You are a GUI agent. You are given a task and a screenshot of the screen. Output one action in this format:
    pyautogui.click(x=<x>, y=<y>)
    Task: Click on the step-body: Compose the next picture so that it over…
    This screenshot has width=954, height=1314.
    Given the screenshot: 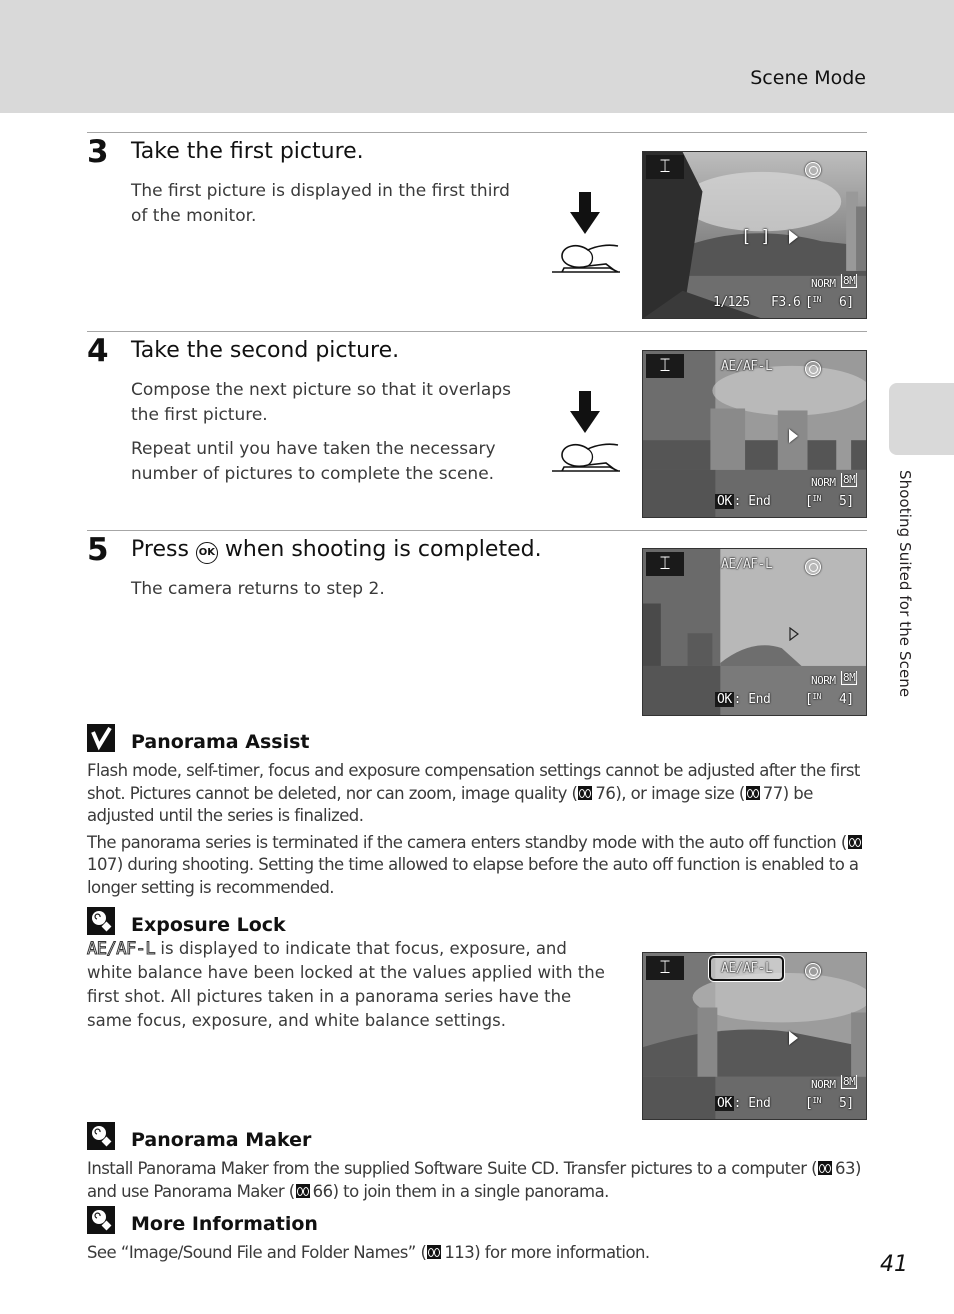 What is the action you would take?
    pyautogui.click(x=326, y=437)
    